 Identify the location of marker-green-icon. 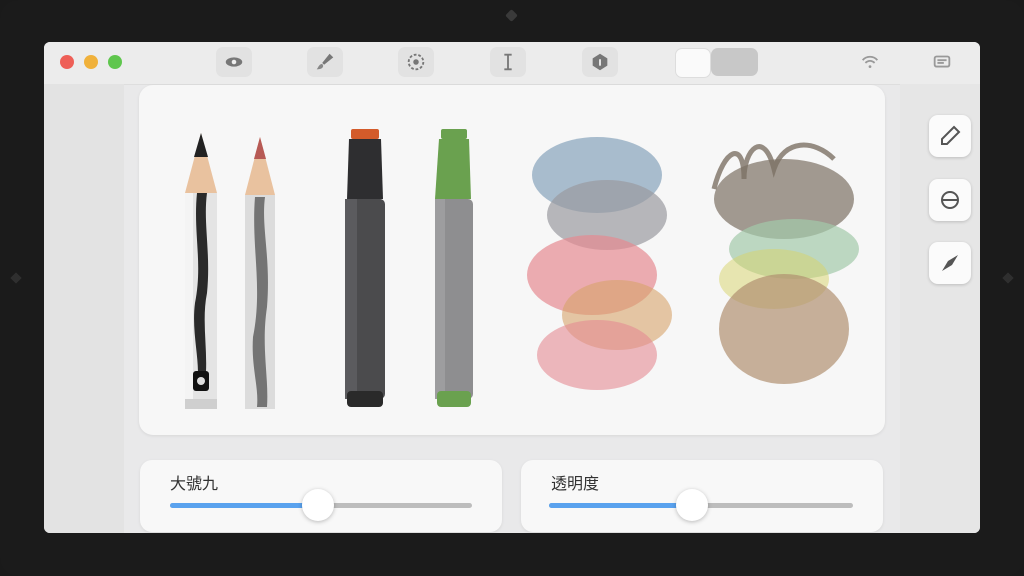
(454, 270).